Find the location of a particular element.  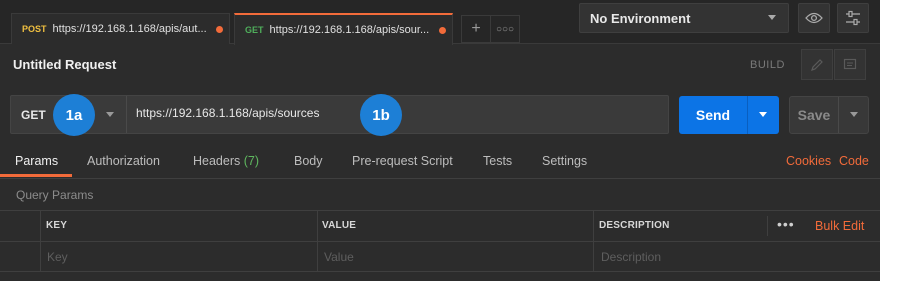

tab-params: Params is located at coordinates (36, 161).